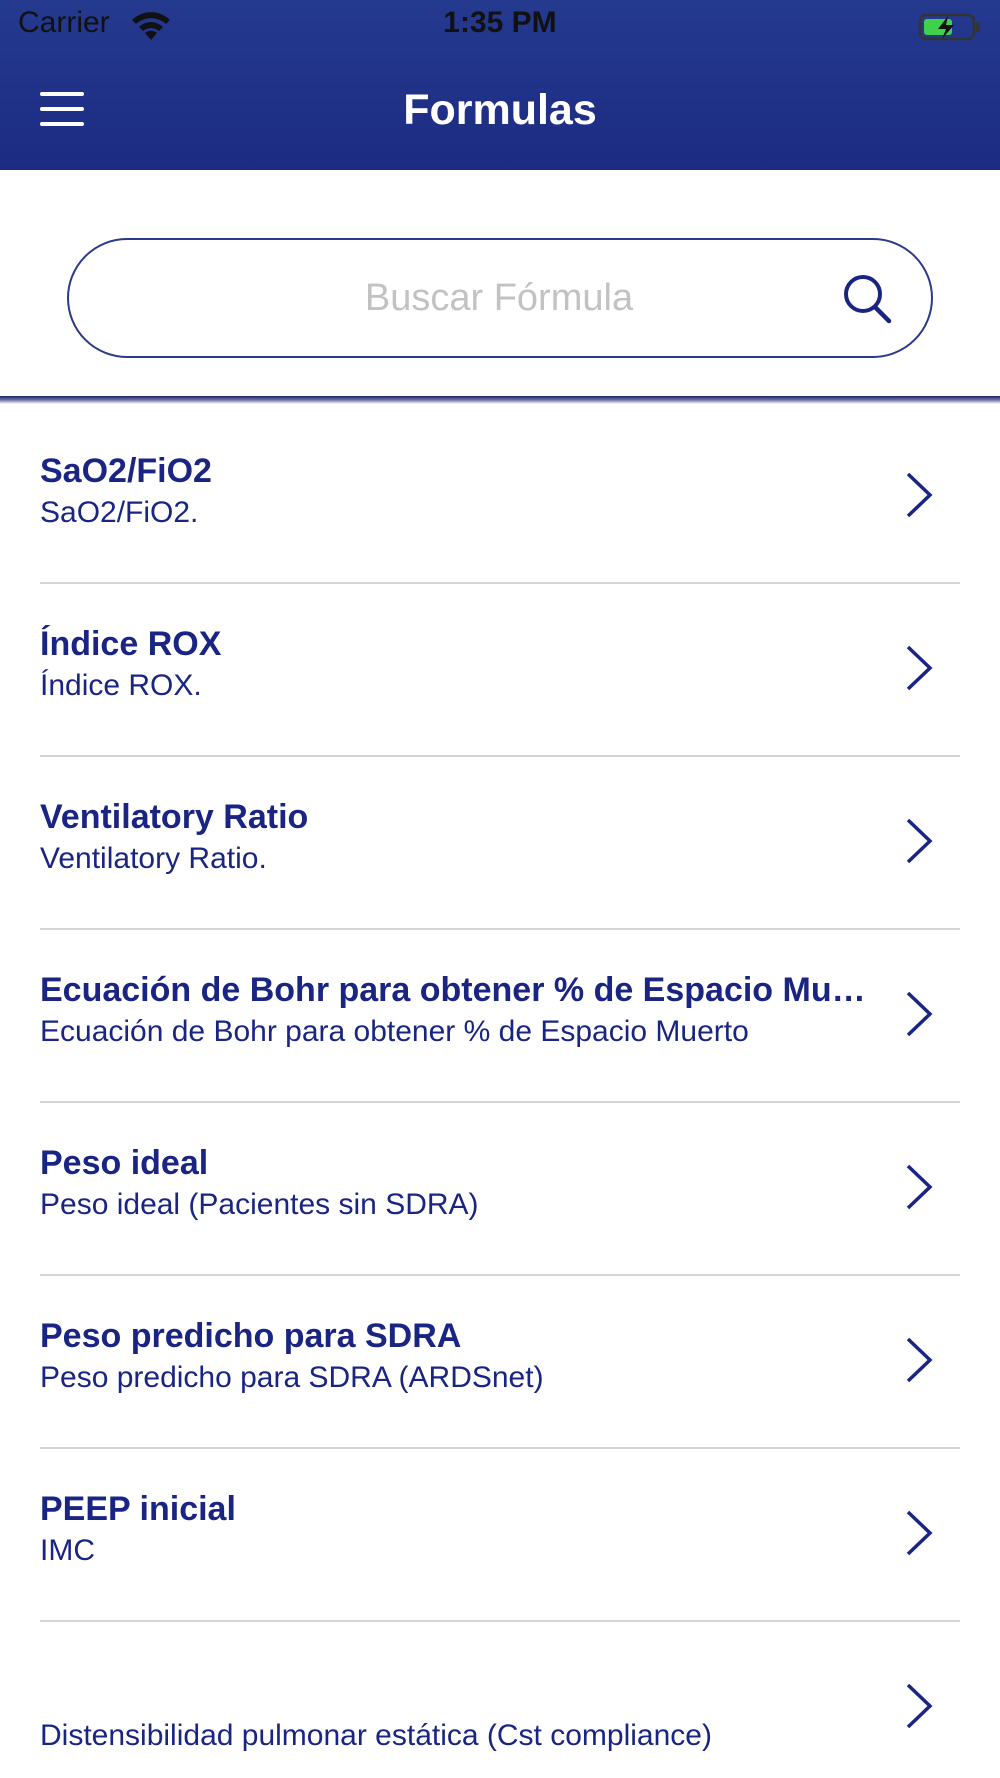  What do you see at coordinates (500, 85) in the screenshot?
I see `navigation-header: Carrier 1:35 PM Formulas` at bounding box center [500, 85].